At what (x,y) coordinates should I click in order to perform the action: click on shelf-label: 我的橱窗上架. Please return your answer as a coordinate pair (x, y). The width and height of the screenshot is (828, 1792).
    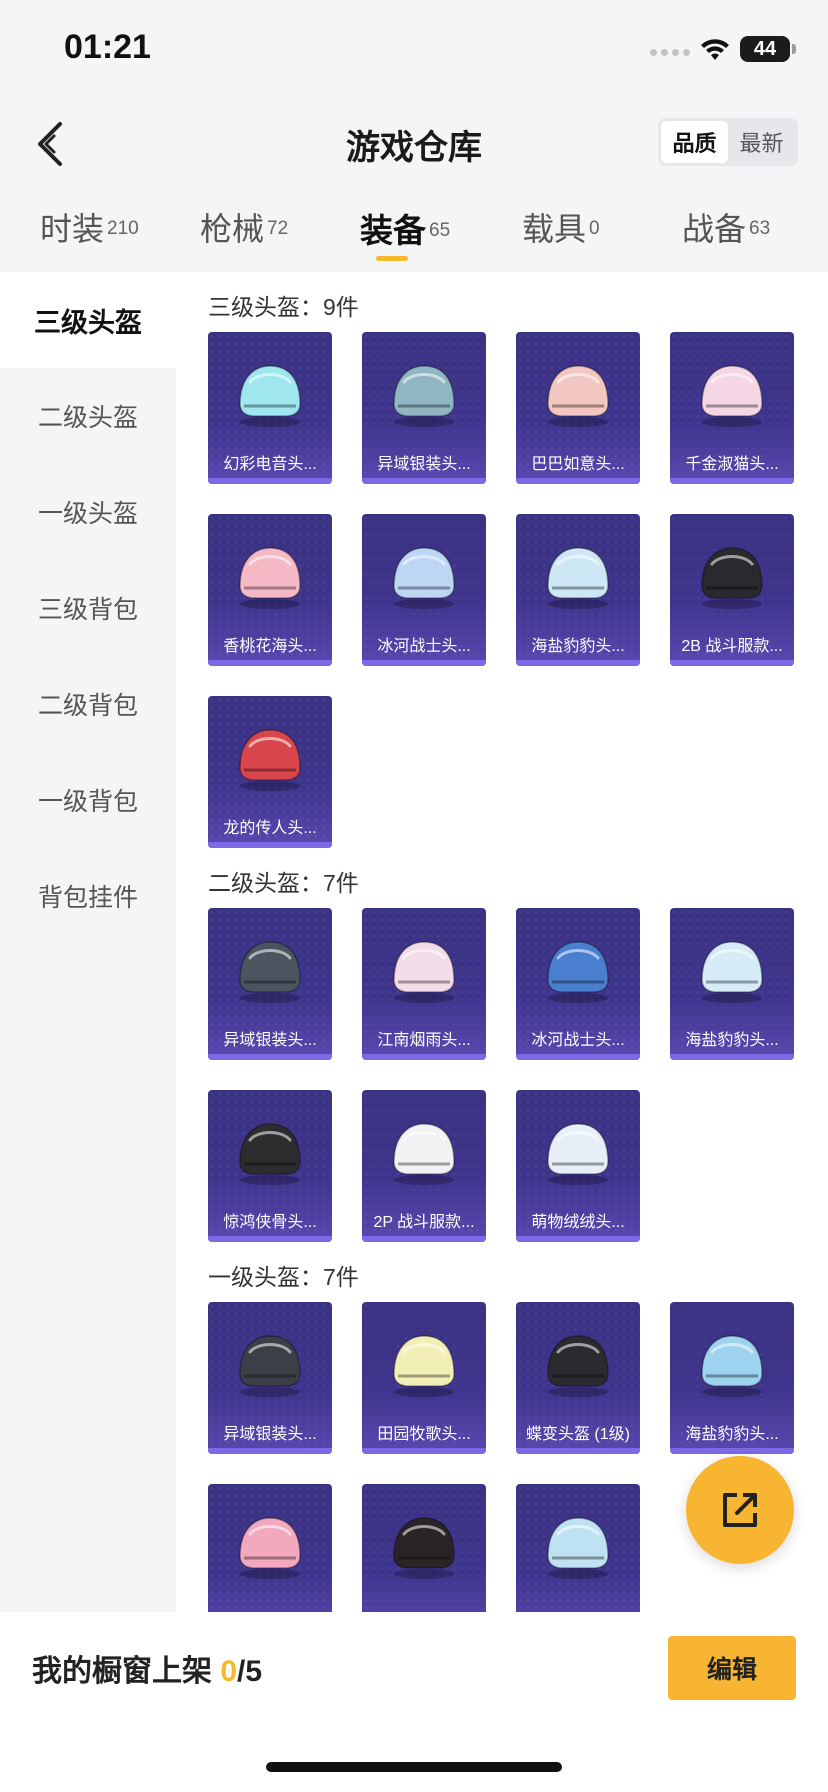
    Looking at the image, I should click on (126, 1671).